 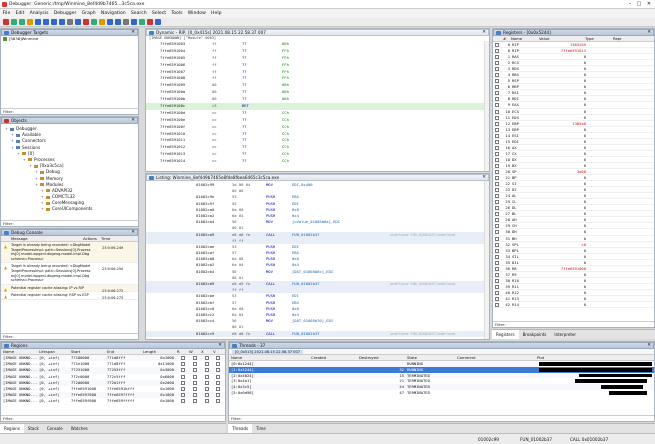 What do you see at coordinates (14, 22) in the screenshot?
I see `resume-icon` at bounding box center [14, 22].